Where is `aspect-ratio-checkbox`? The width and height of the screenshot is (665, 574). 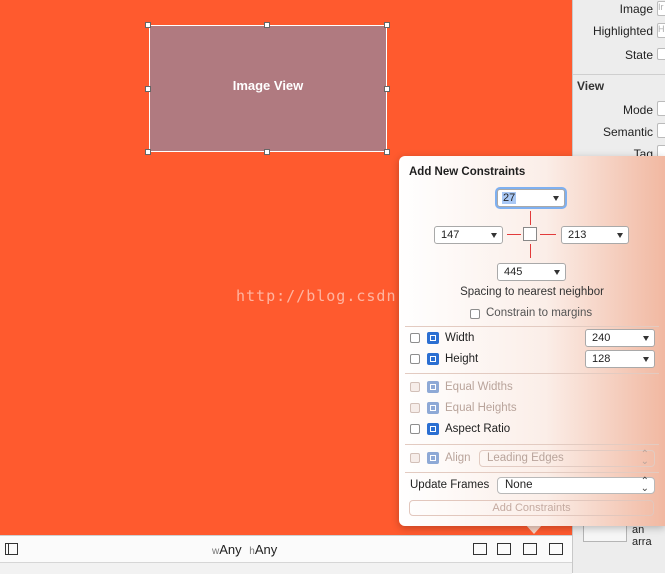
aspect-ratio-checkbox is located at coordinates (415, 429).